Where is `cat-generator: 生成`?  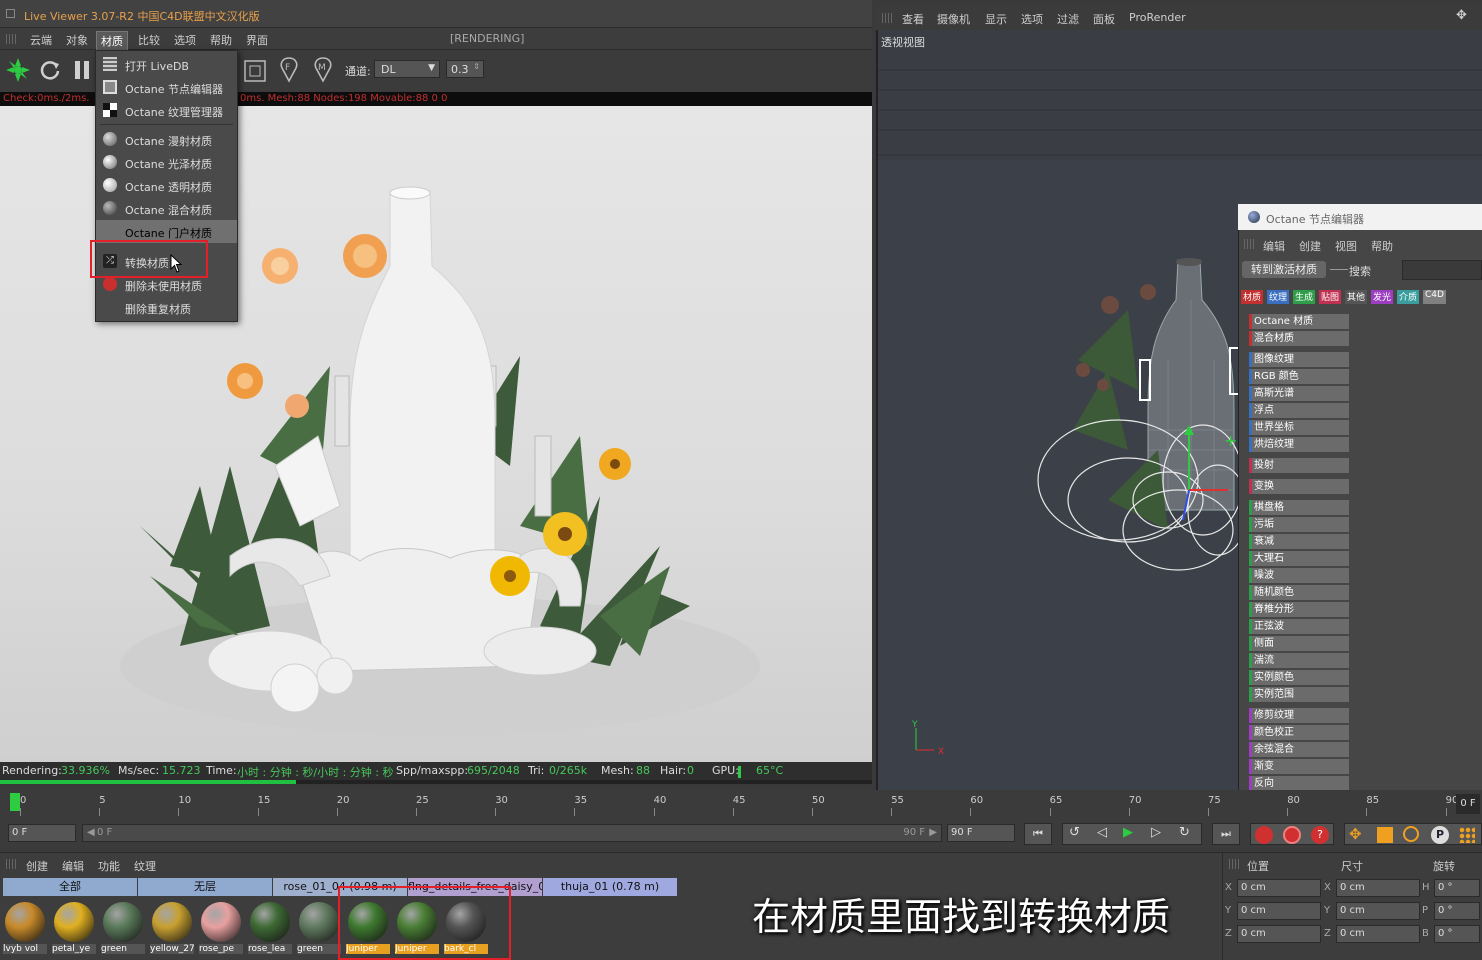 cat-generator: 生成 is located at coordinates (1304, 297).